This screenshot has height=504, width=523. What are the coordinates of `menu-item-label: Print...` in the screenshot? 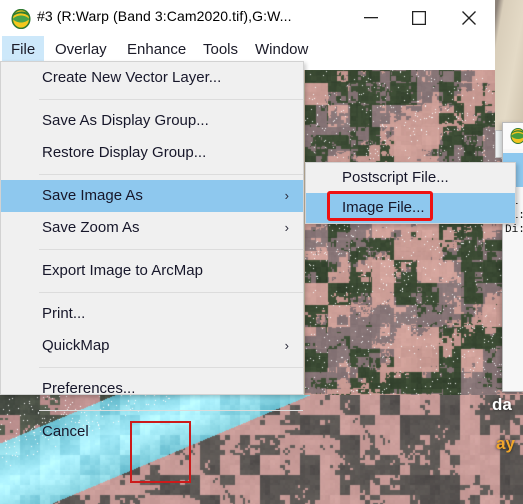 It's located at (64, 313).